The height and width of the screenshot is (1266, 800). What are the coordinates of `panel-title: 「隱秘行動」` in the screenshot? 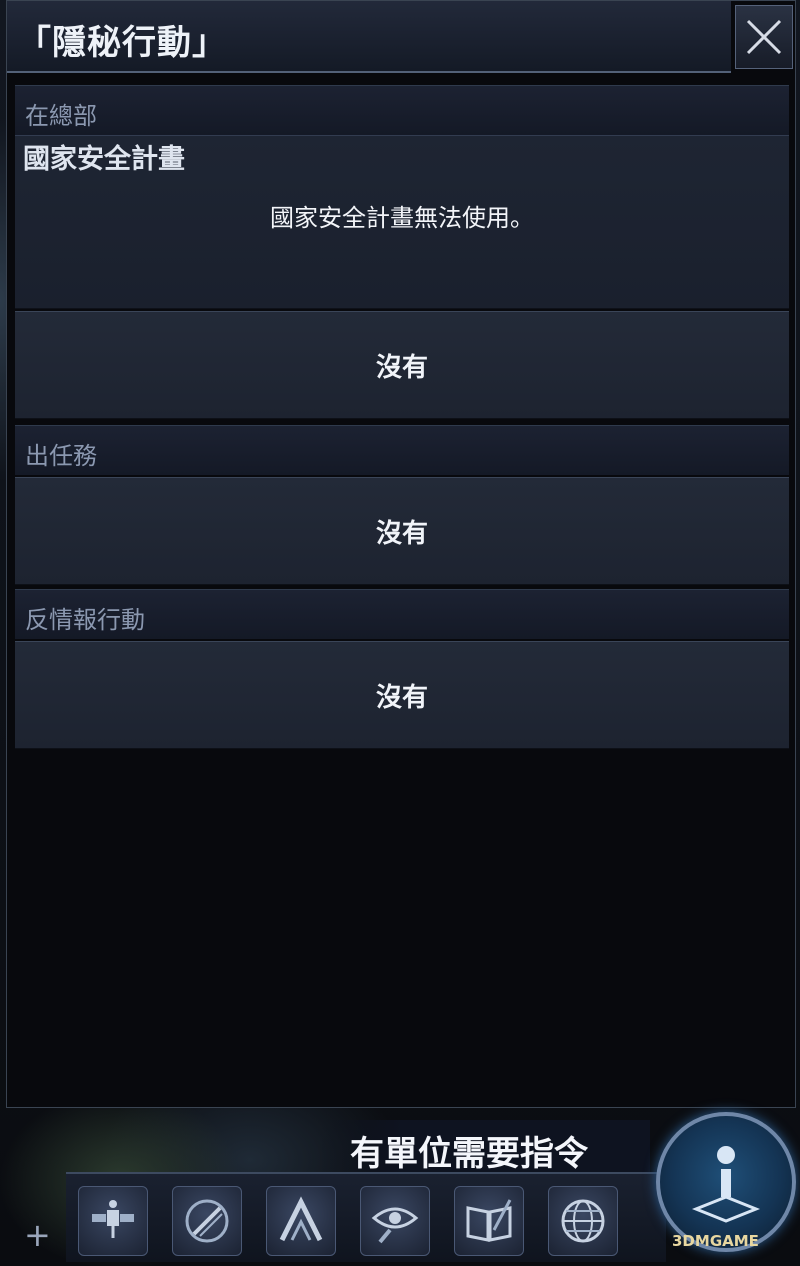 It's located at (122, 43).